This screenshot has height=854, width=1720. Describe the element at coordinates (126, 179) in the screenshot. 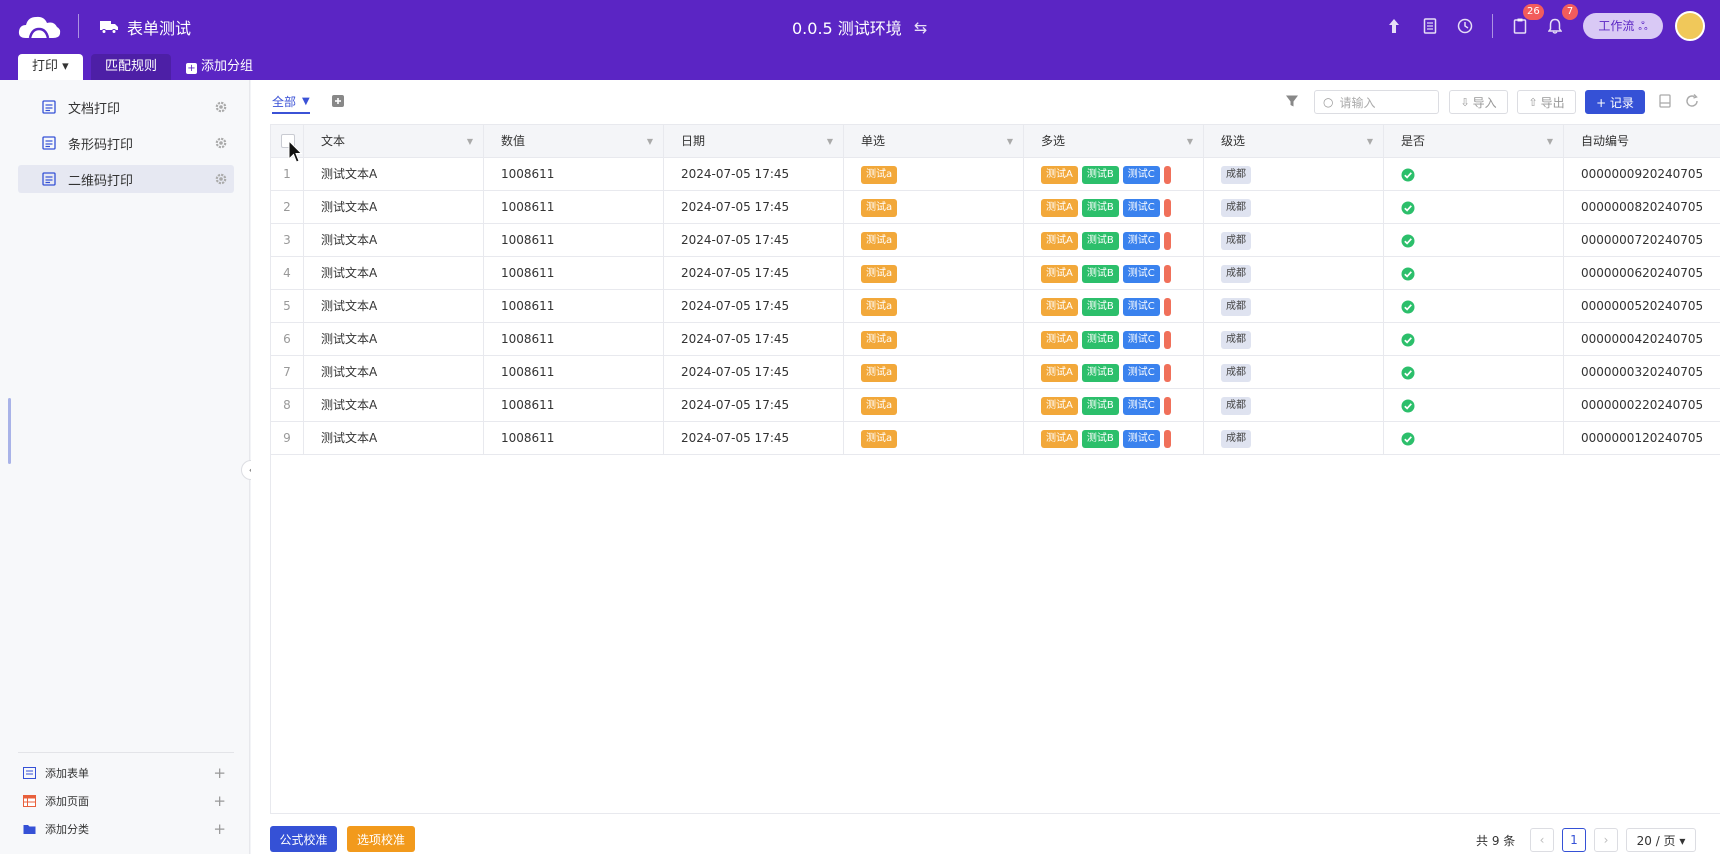

I see `sidebar-item-qrcode-print: 二维码打印` at that location.